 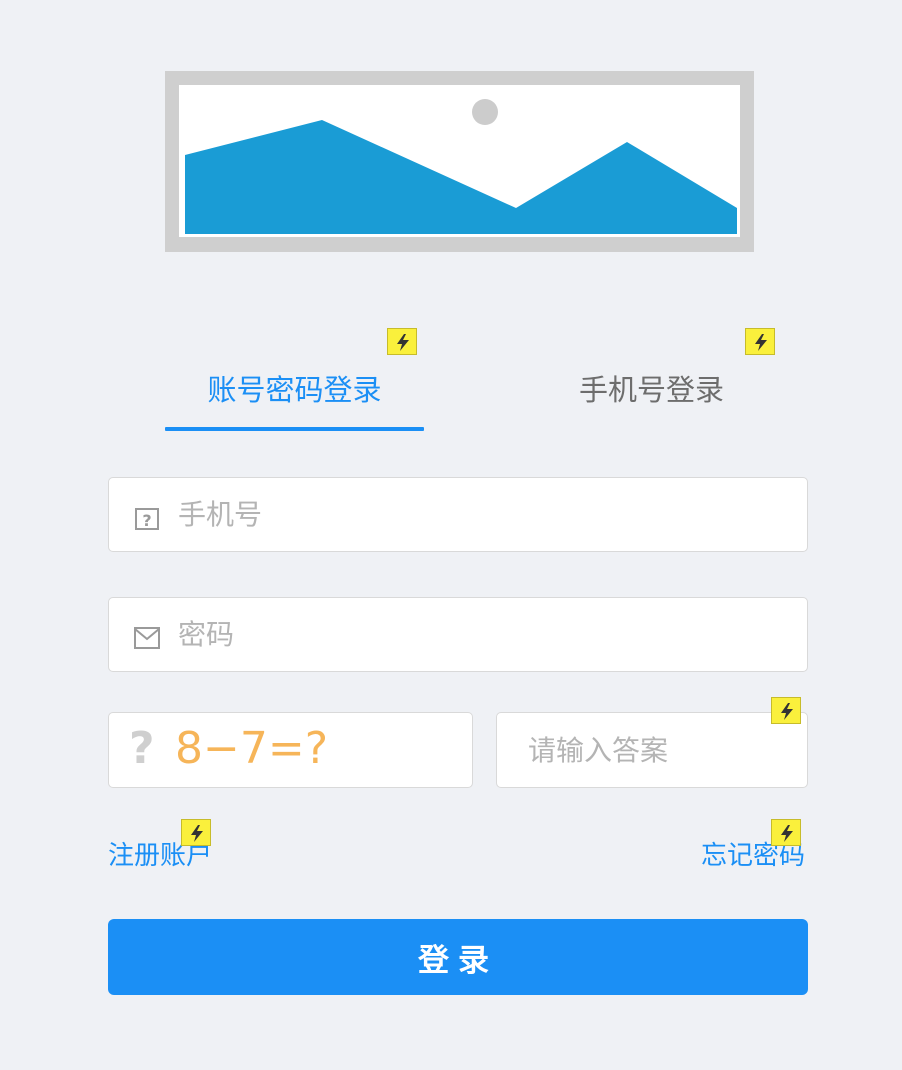 What do you see at coordinates (481, 634) in the screenshot?
I see `password-input` at bounding box center [481, 634].